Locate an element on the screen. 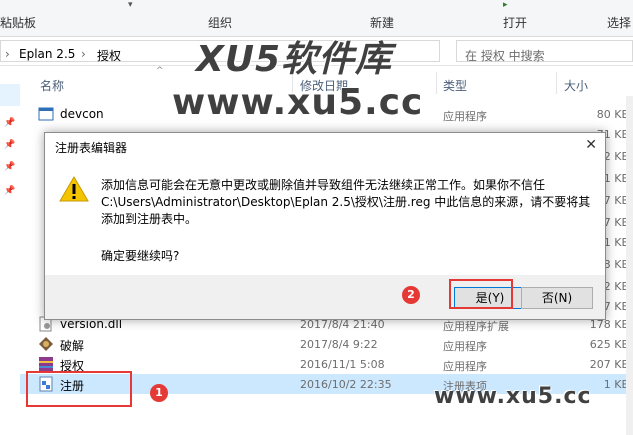 This screenshot has height=435, width=633. nav-selected-item is located at coordinates (10, 95).